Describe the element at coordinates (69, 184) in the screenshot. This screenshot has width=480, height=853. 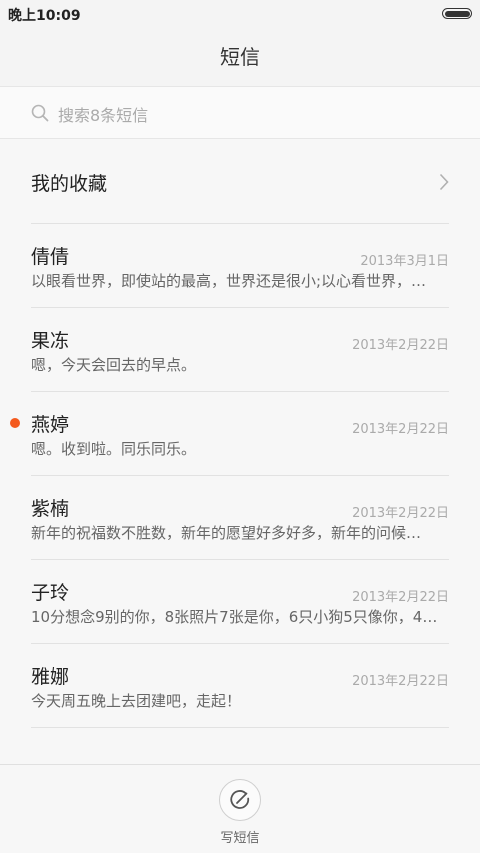
I see `favorites-label: 我的收藏` at that location.